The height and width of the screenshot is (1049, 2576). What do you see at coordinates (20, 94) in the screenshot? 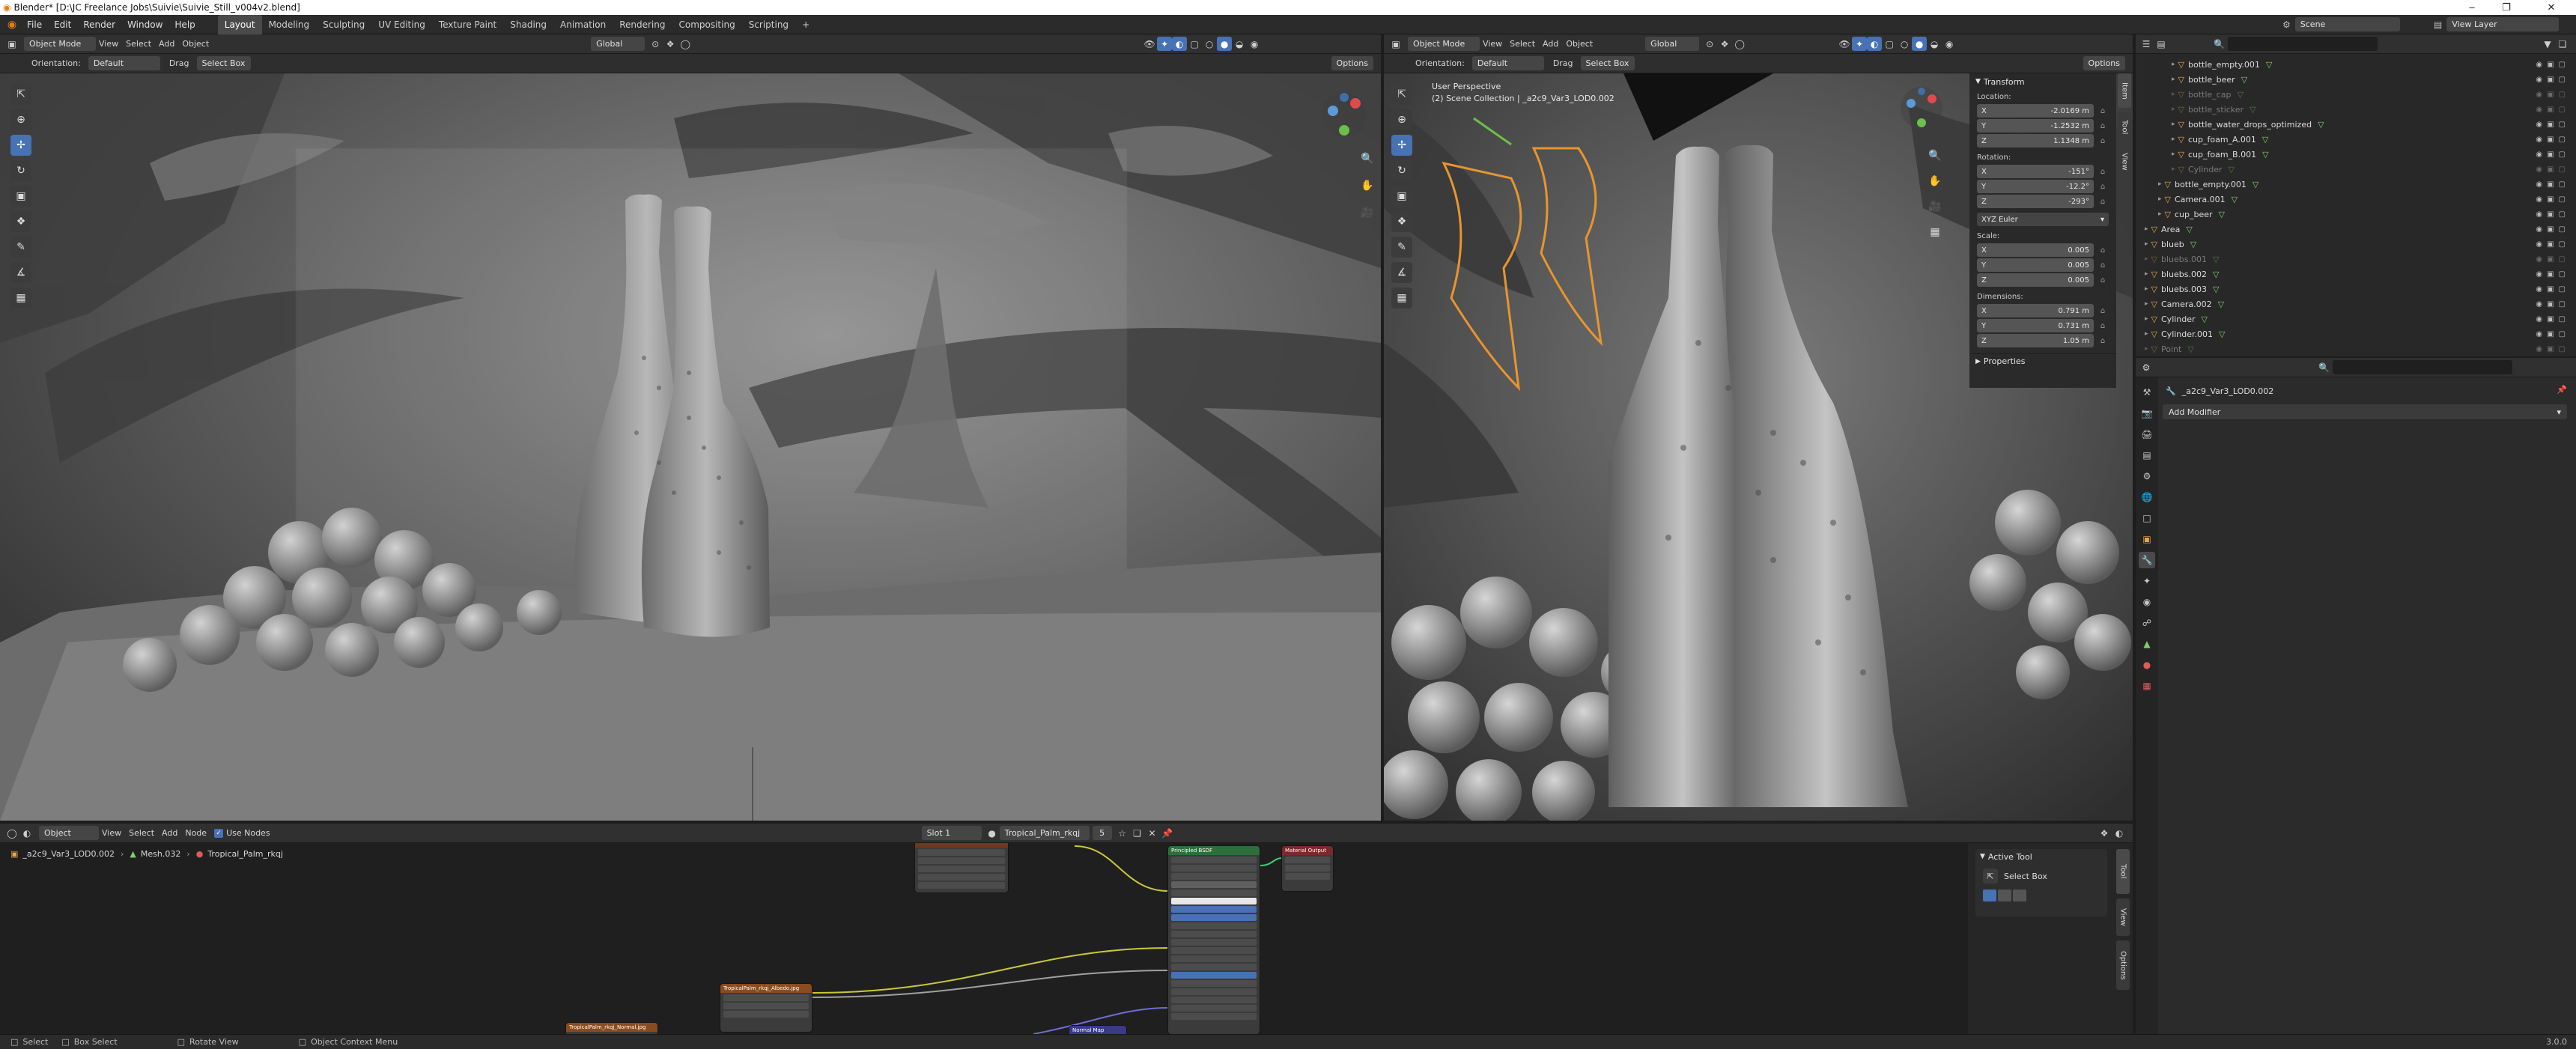
I see `tweak-tool-icon: ⇱` at bounding box center [20, 94].